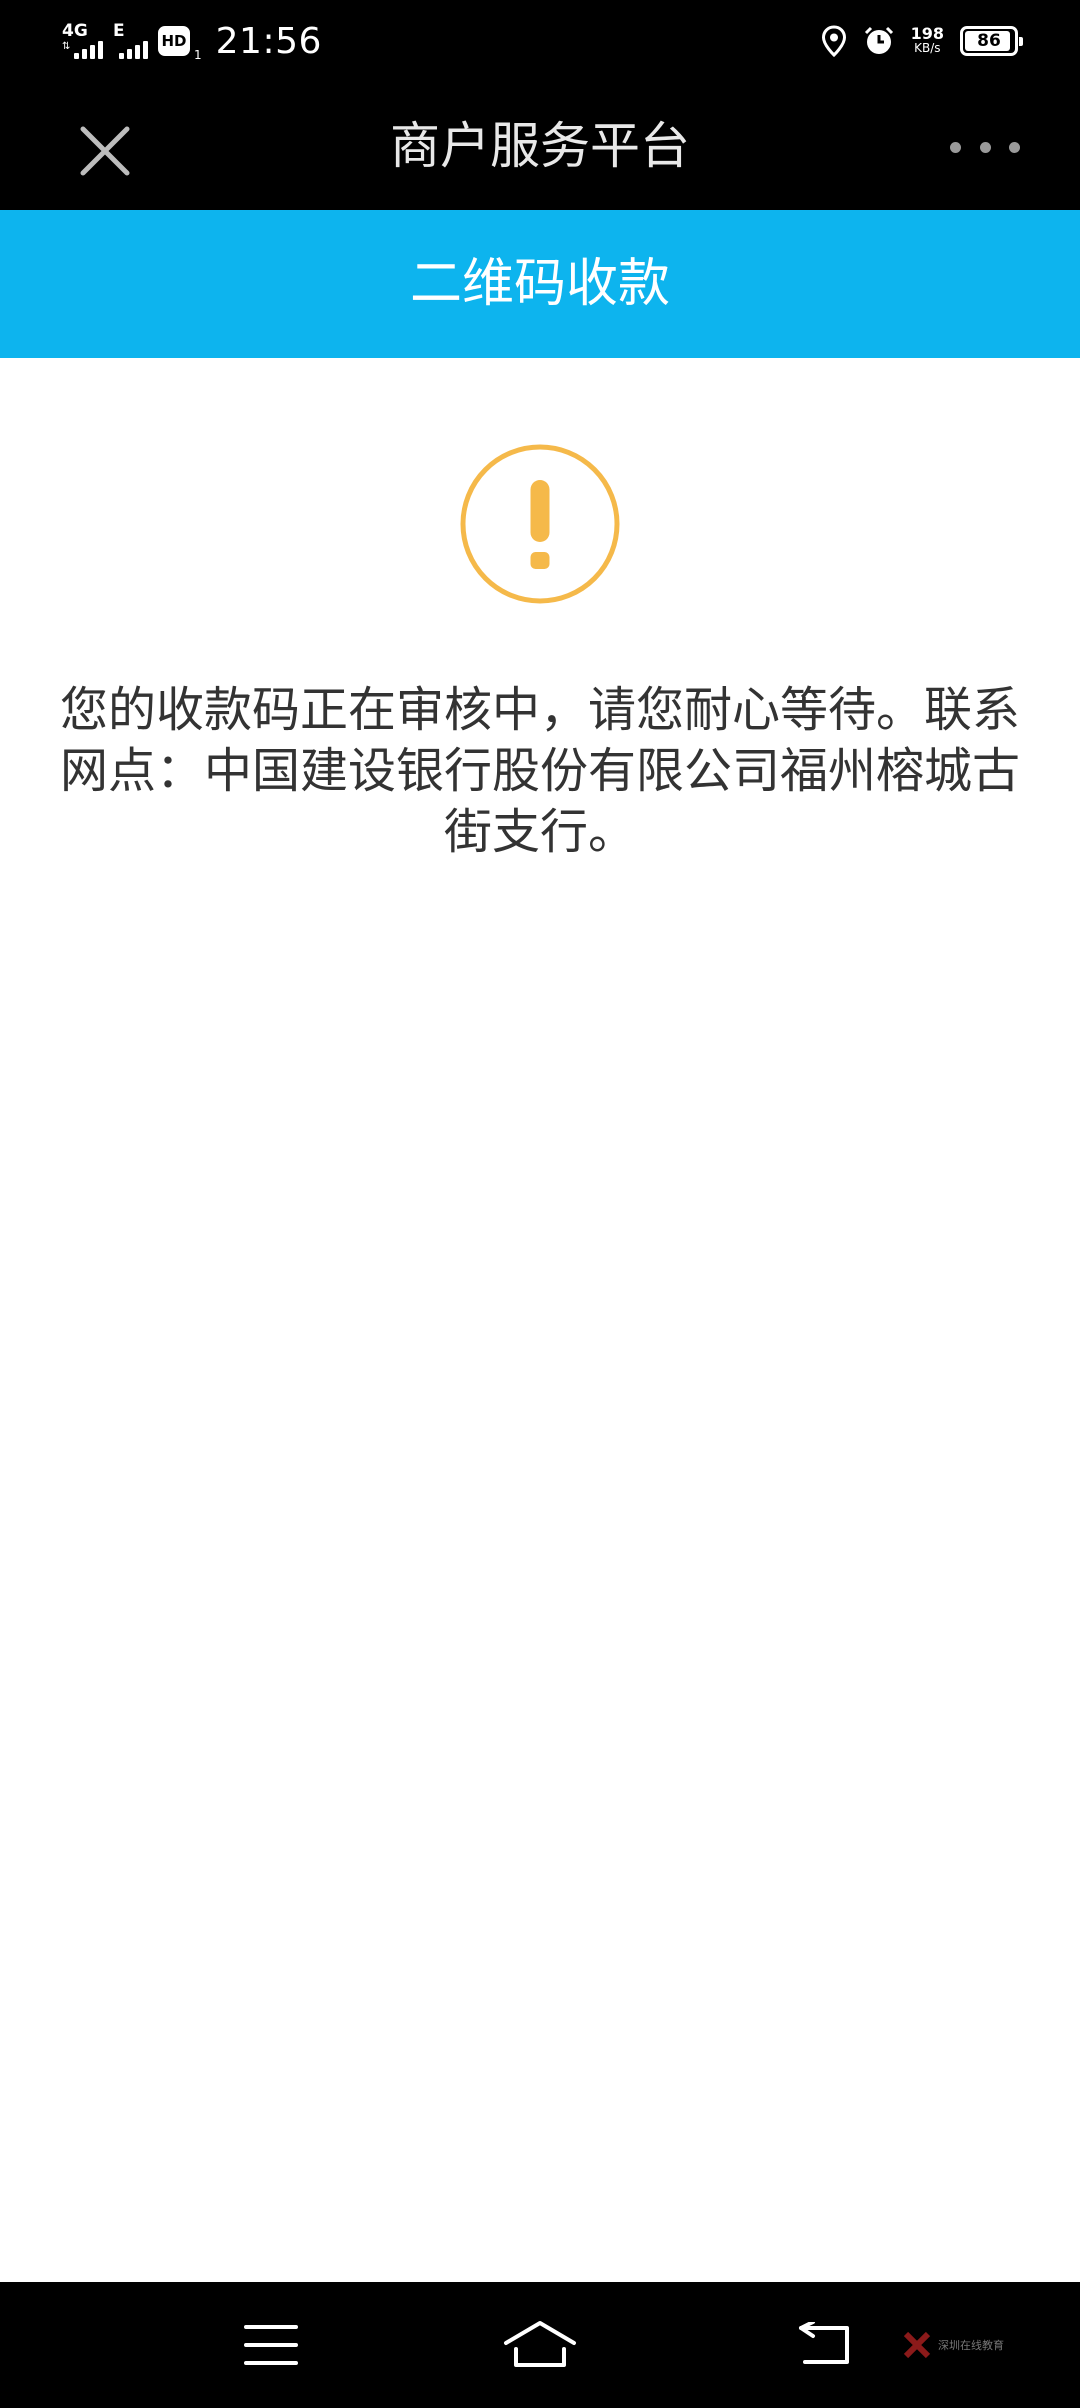 This screenshot has width=1080, height=2408. I want to click on more-button, so click(985, 147).